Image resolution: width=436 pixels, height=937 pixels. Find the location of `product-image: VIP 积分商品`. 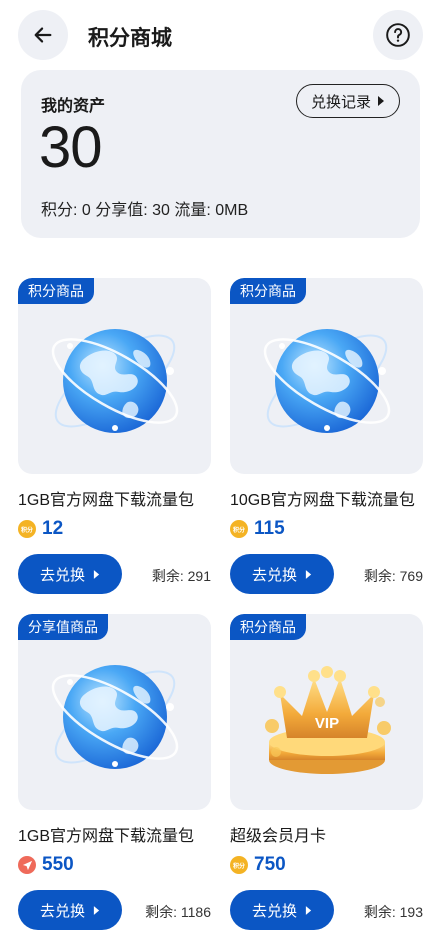

product-image: VIP 积分商品 is located at coordinates (326, 712).